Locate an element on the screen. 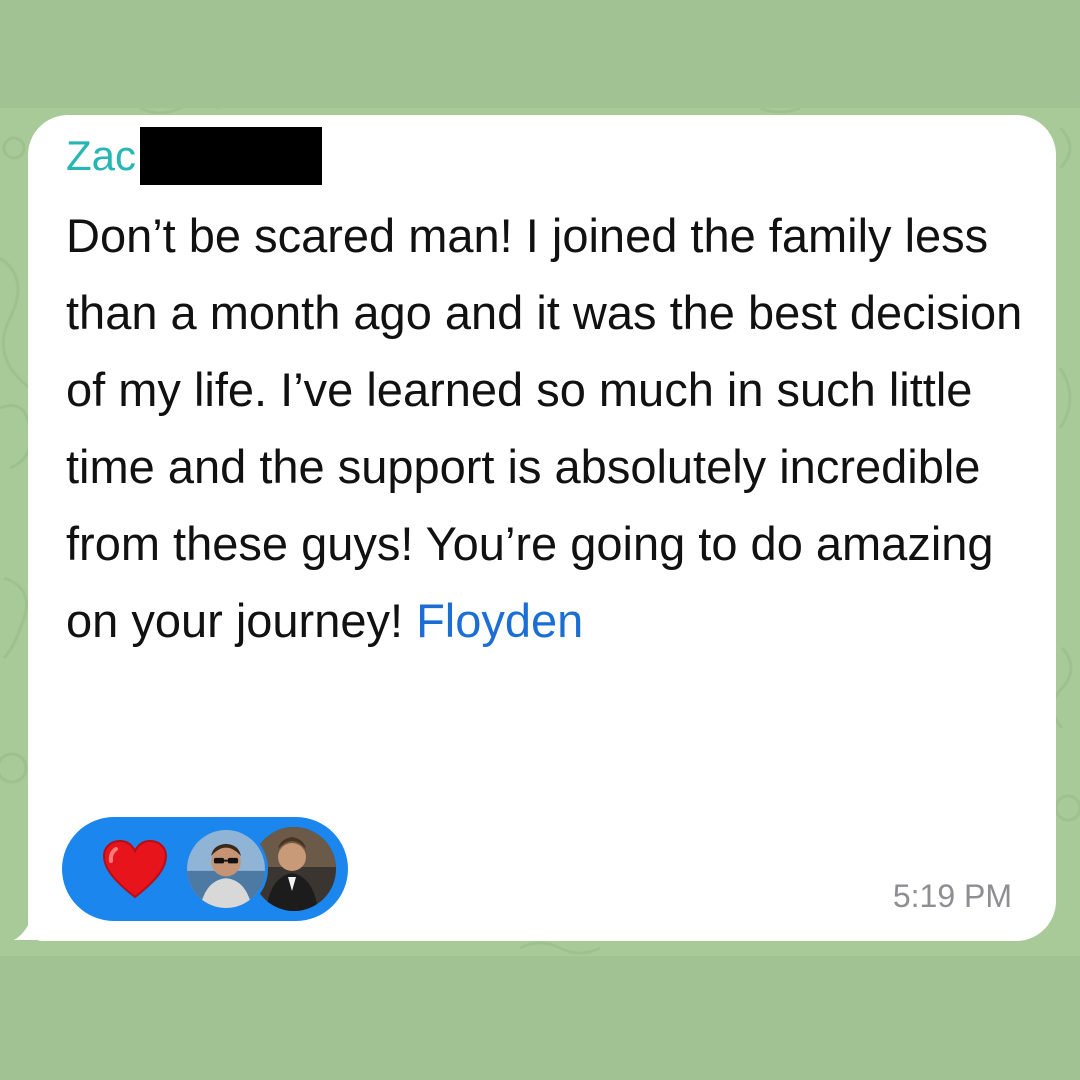 Image resolution: width=1080 pixels, height=1080 pixels. sender-name: Zac is located at coordinates (101, 156).